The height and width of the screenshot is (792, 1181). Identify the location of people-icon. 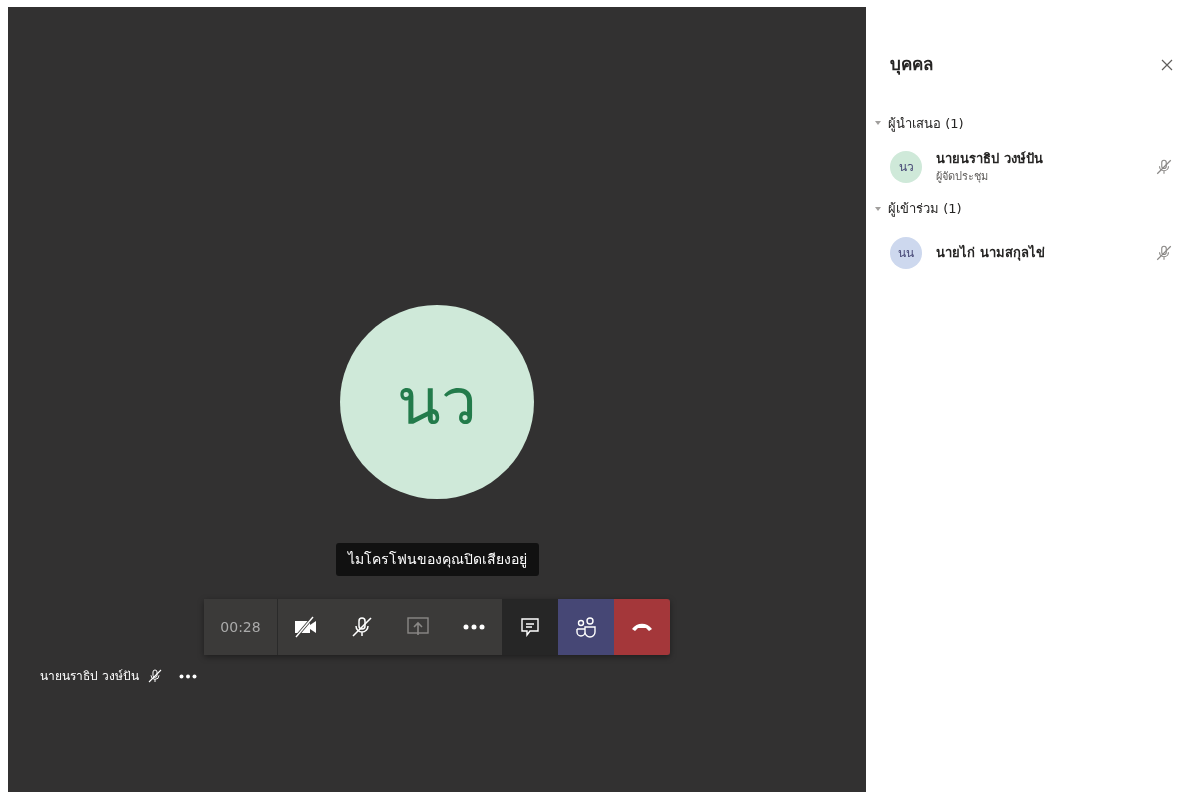
(586, 627).